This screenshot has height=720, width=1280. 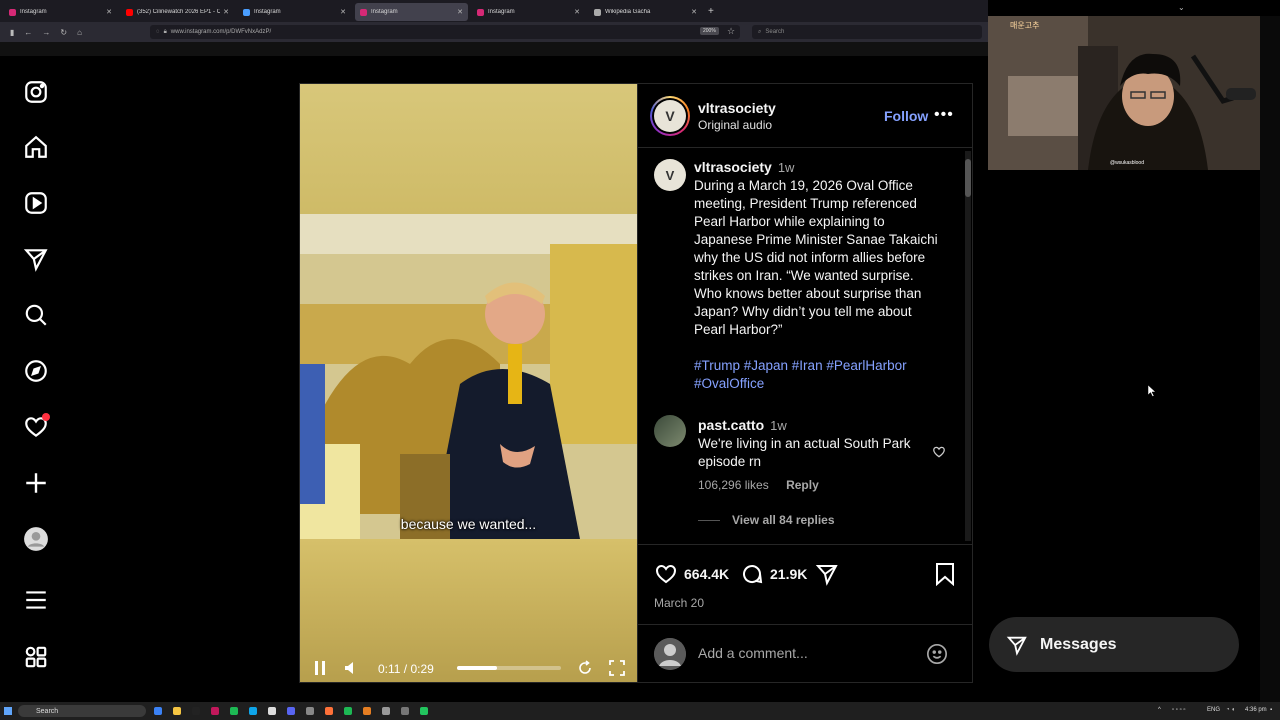 I want to click on tray-icons: ▫ ▫ ▫ ▫, so click(x=1179, y=710).